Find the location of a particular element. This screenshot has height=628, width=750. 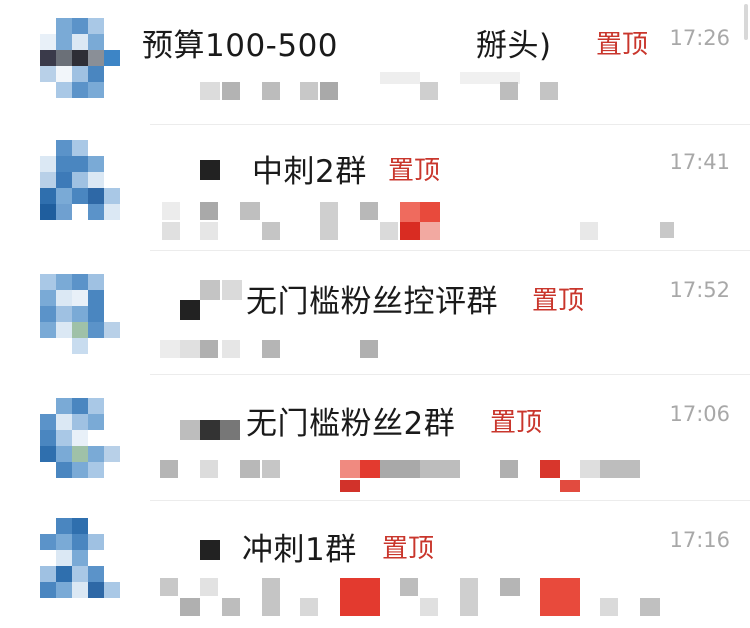

chat-title: 无门槛粉丝控评群 is located at coordinates (372, 302).